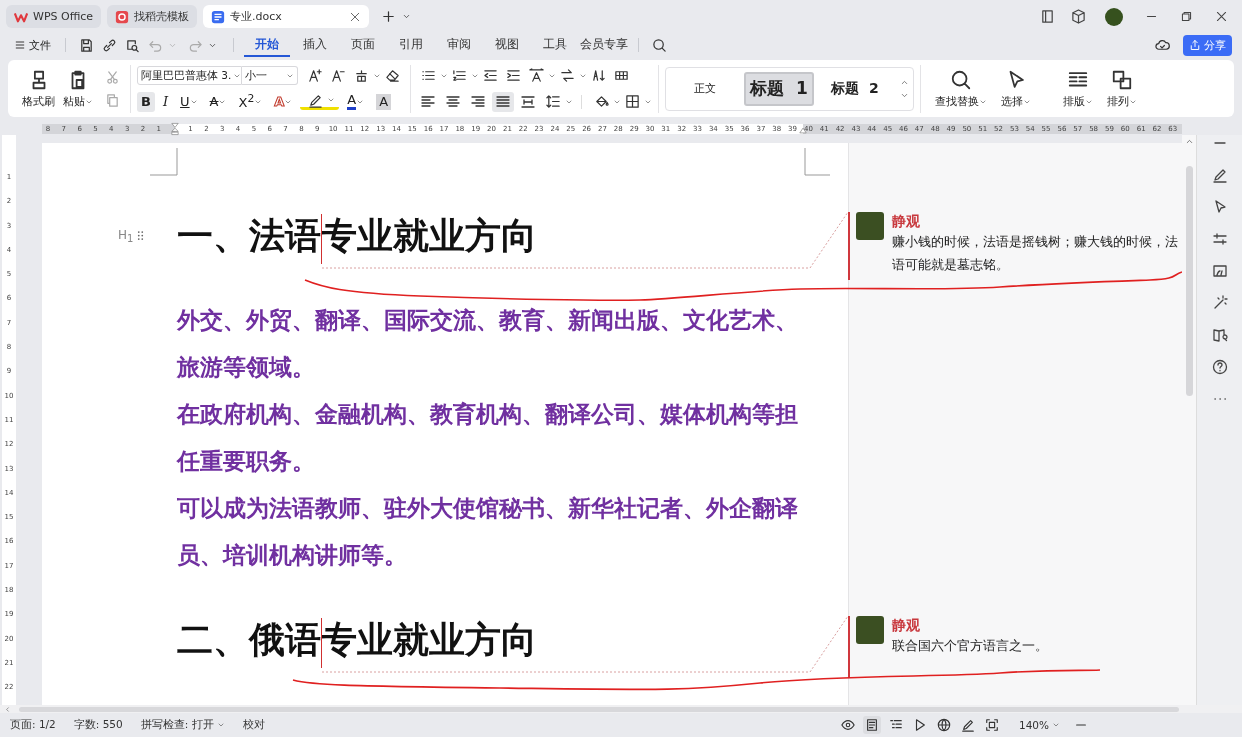 The image size is (1242, 737). I want to click on font-grow-icon, so click(315, 75).